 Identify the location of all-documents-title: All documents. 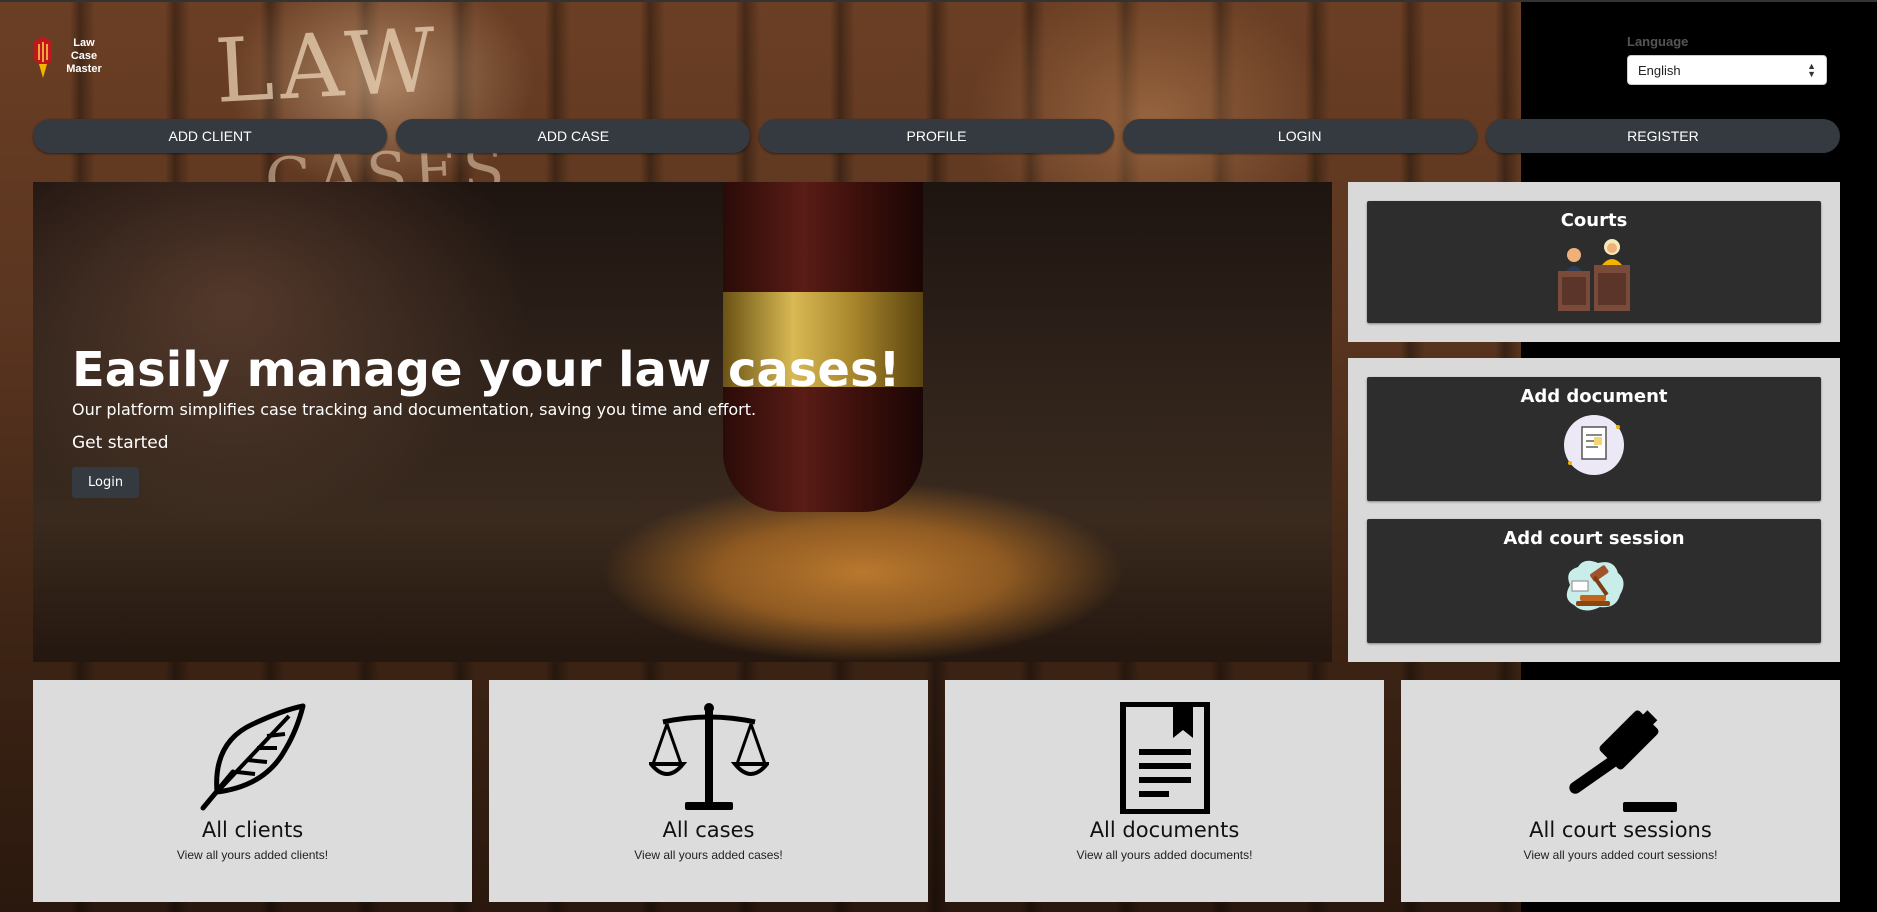
(1164, 830).